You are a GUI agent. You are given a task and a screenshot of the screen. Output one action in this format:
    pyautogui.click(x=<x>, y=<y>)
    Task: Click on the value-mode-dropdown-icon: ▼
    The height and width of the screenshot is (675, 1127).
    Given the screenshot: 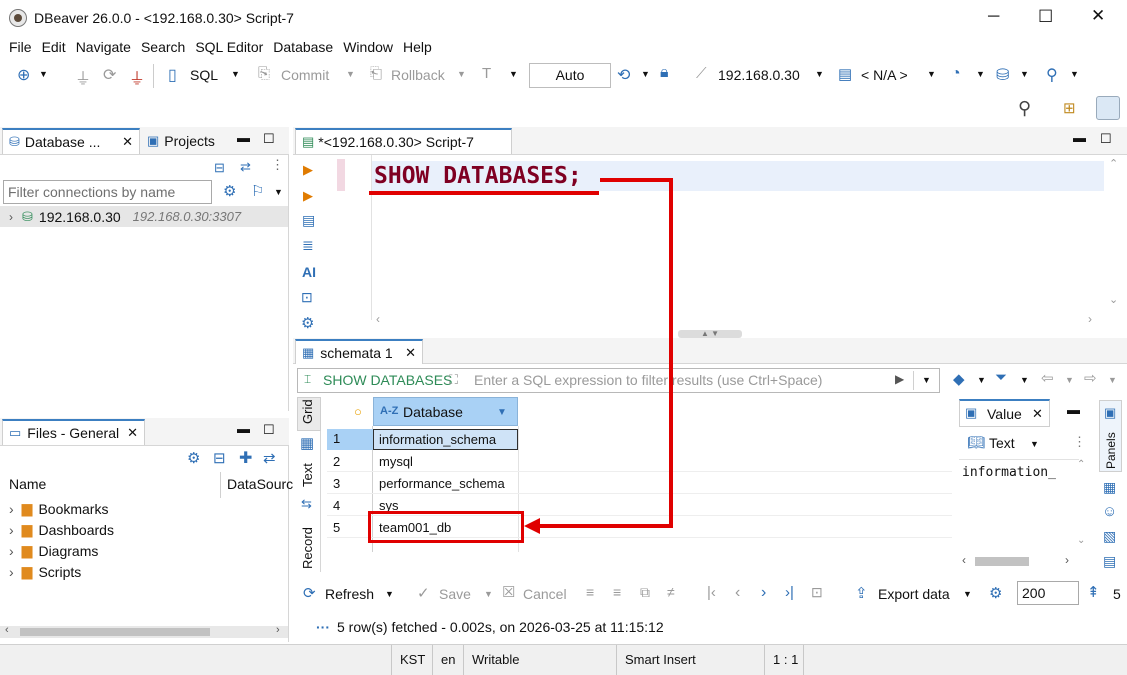 What is the action you would take?
    pyautogui.click(x=1034, y=444)
    